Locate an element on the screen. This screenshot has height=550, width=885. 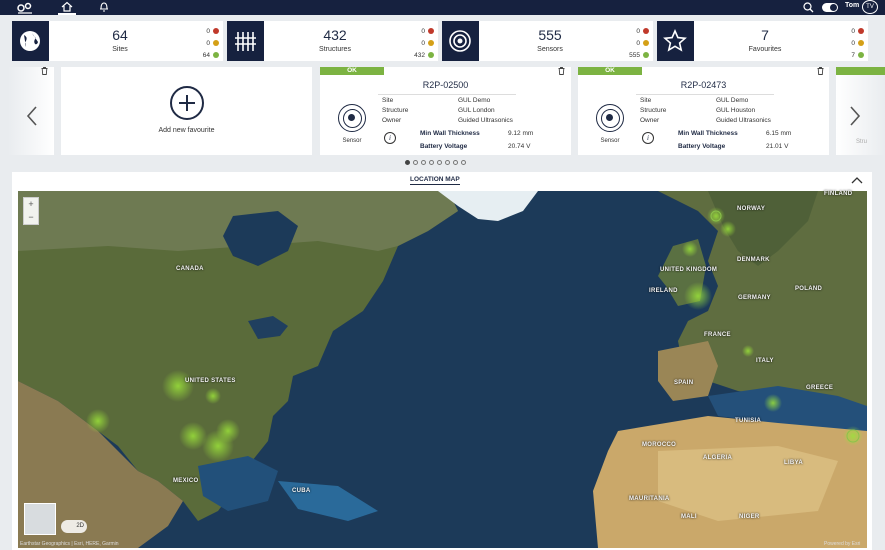
basemap-switcher is located at coordinates (40, 519).